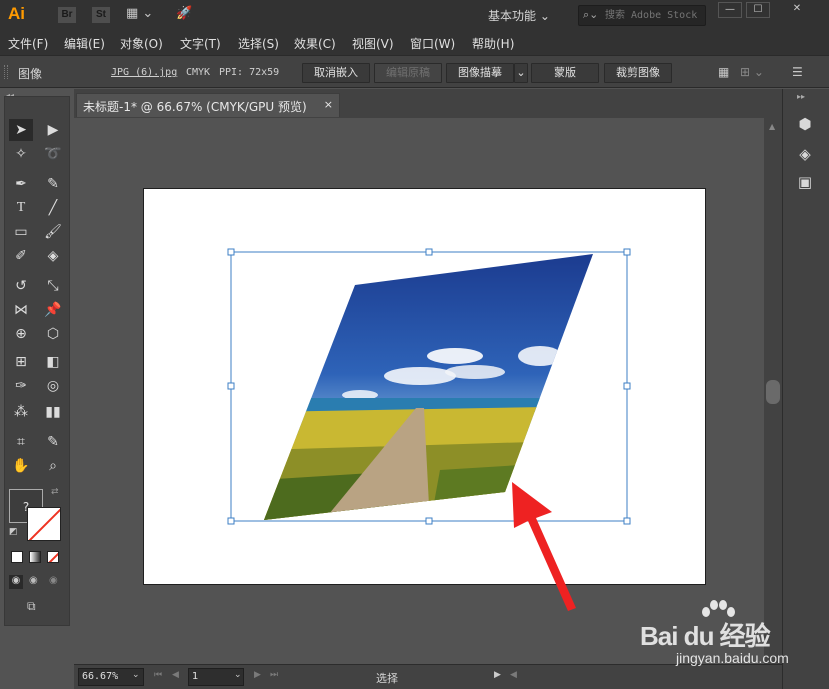 The width and height of the screenshot is (829, 689). I want to click on last-artboard-icon: ⏭, so click(274, 675).